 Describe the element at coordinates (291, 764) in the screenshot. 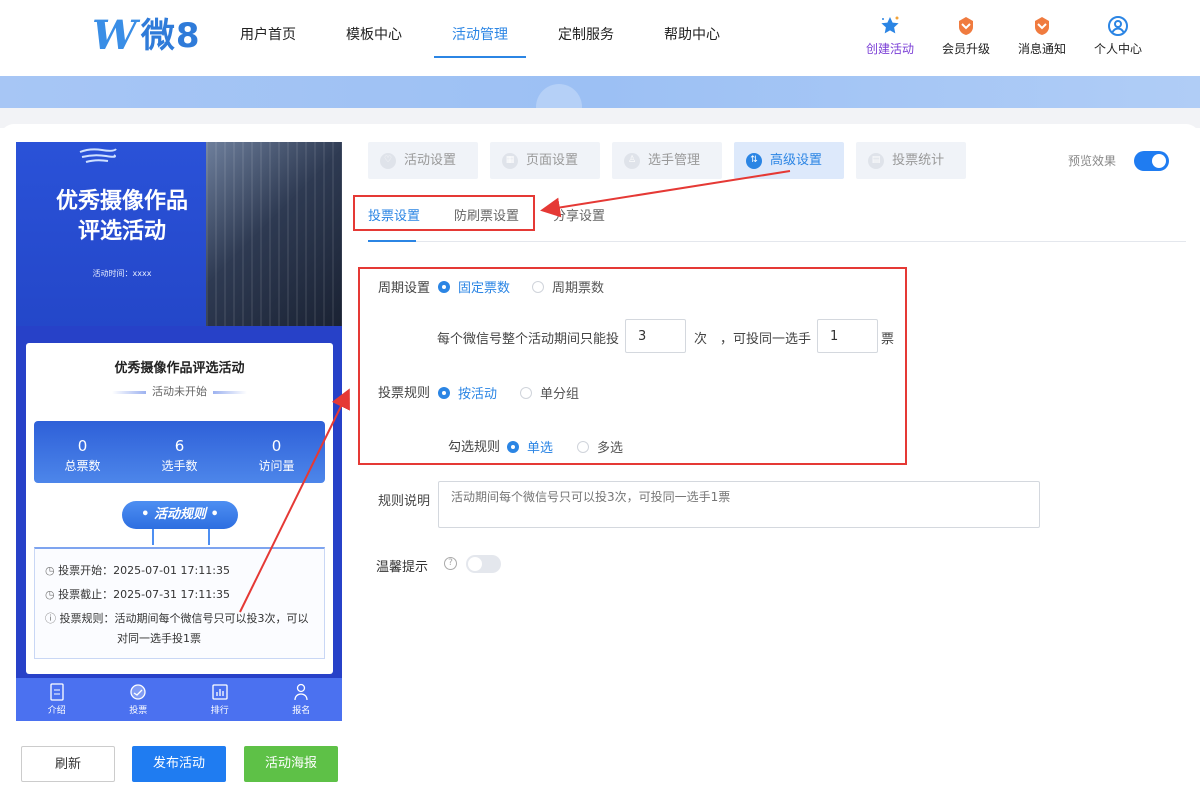

I see `activity-poster-button: 活动海报` at that location.